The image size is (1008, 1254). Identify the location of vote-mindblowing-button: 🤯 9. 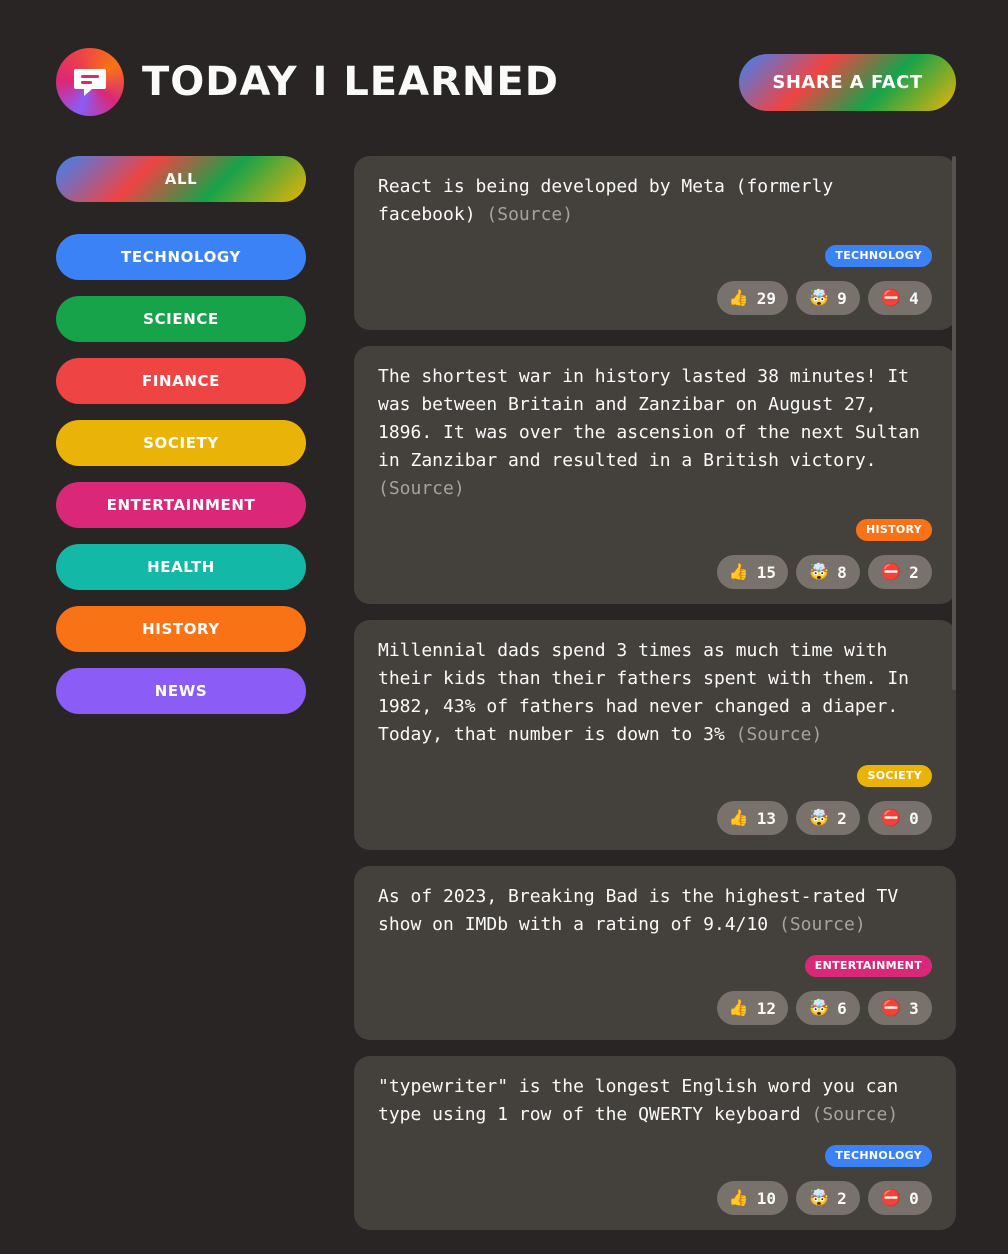
(828, 298).